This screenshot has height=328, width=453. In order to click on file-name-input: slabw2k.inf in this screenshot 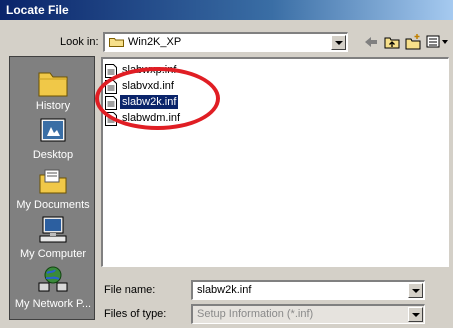, I will do `click(308, 290)`.